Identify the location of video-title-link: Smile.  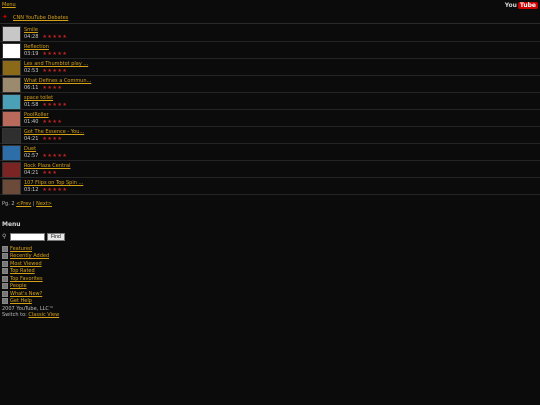
(45, 30).